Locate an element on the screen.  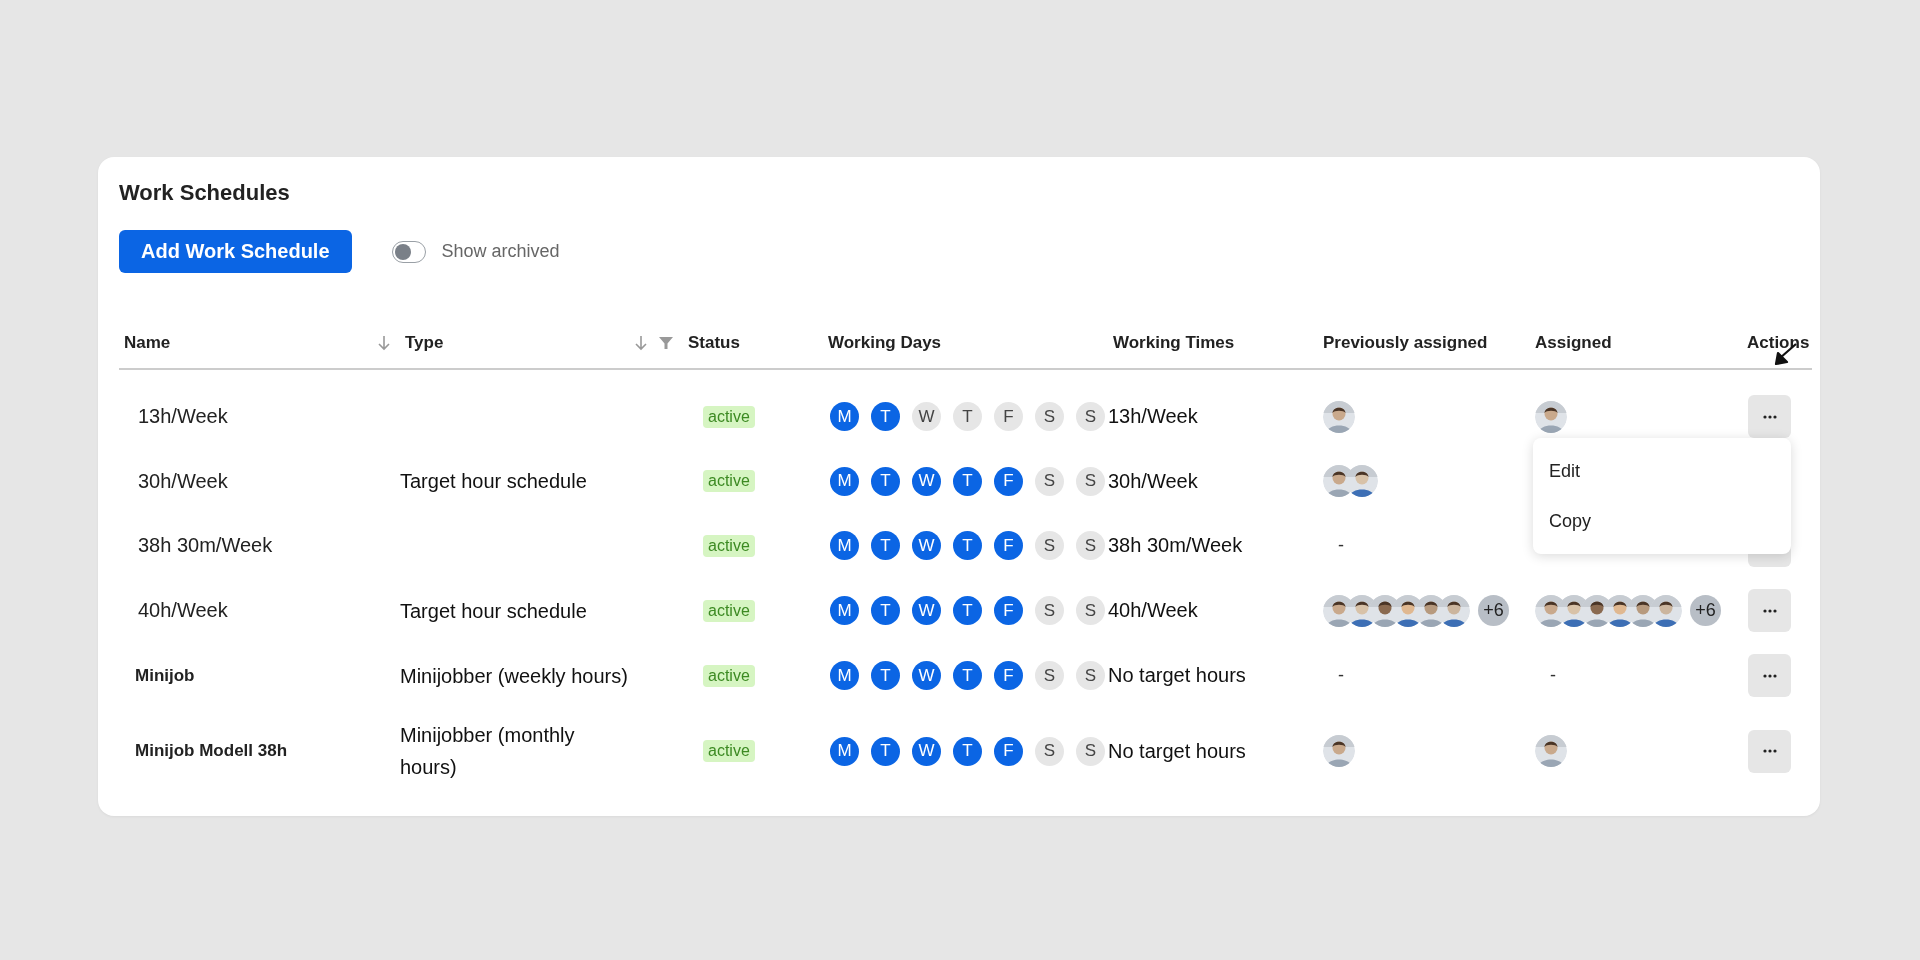
schedule-type: Minijobber (weekly hours) is located at coordinates (514, 676).